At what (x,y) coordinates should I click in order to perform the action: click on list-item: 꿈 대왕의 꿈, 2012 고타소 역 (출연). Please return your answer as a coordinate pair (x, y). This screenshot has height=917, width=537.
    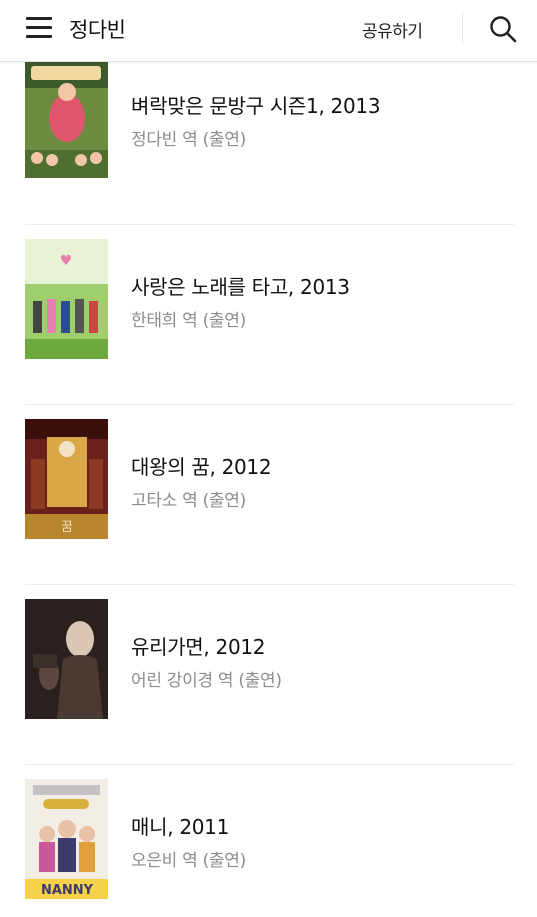
    Looking at the image, I should click on (269, 479).